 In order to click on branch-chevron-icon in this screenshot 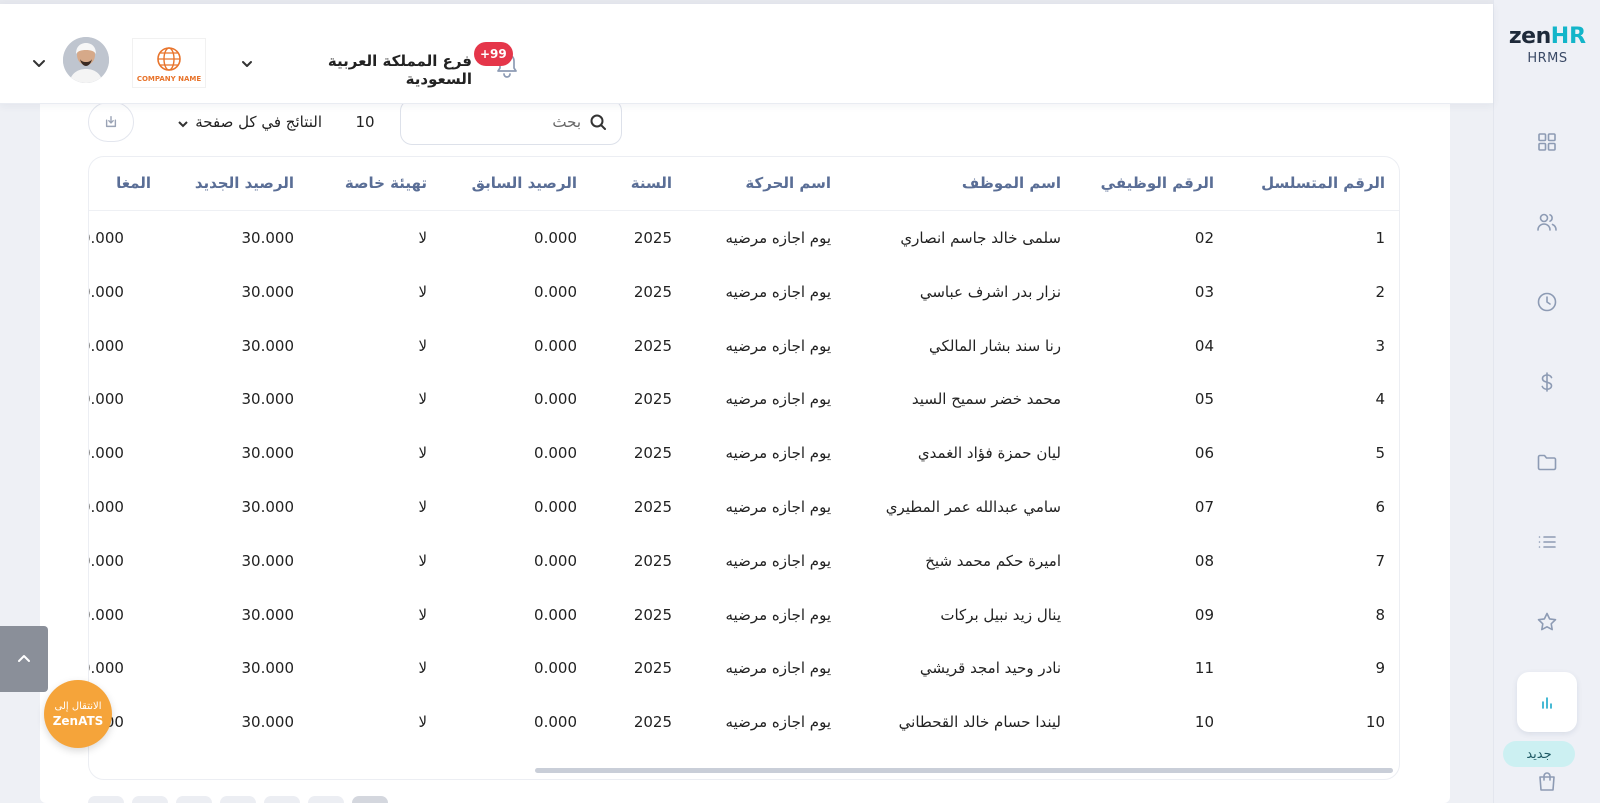, I will do `click(247, 64)`.